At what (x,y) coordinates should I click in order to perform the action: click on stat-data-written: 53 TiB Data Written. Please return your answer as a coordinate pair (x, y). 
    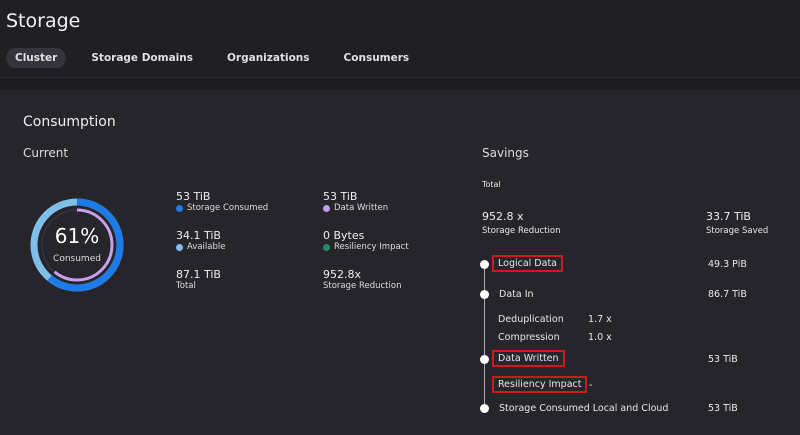
    Looking at the image, I should click on (355, 201).